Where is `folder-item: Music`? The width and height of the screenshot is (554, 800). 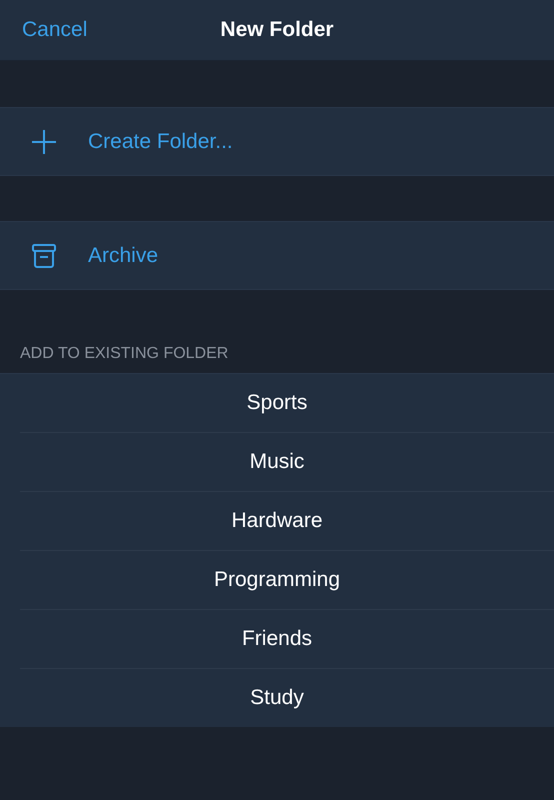
folder-item: Music is located at coordinates (287, 462).